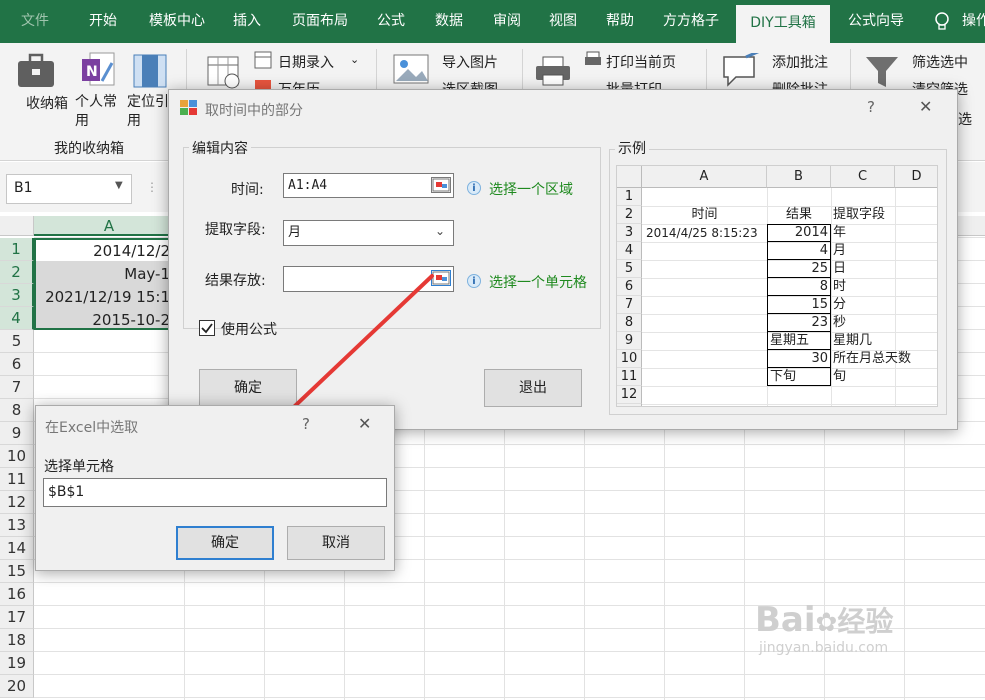 This screenshot has width=985, height=700. What do you see at coordinates (533, 388) in the screenshot?
I see `exit-button: 退出` at bounding box center [533, 388].